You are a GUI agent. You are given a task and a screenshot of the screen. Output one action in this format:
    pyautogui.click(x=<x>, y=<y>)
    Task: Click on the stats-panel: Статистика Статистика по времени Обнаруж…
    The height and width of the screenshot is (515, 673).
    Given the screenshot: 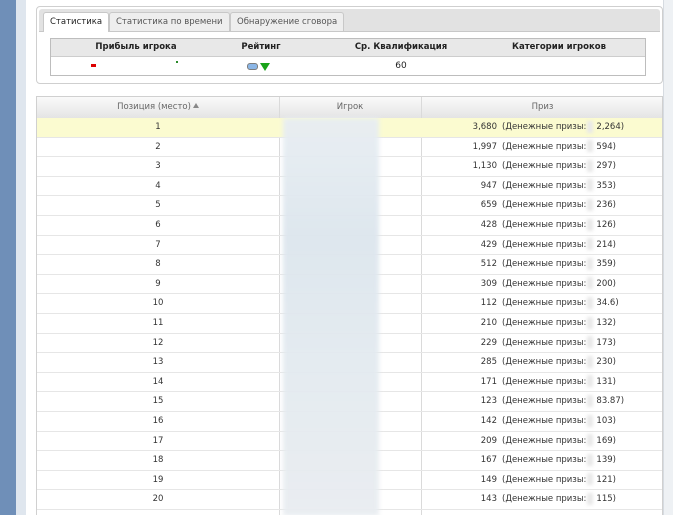 What is the action you would take?
    pyautogui.click(x=349, y=45)
    